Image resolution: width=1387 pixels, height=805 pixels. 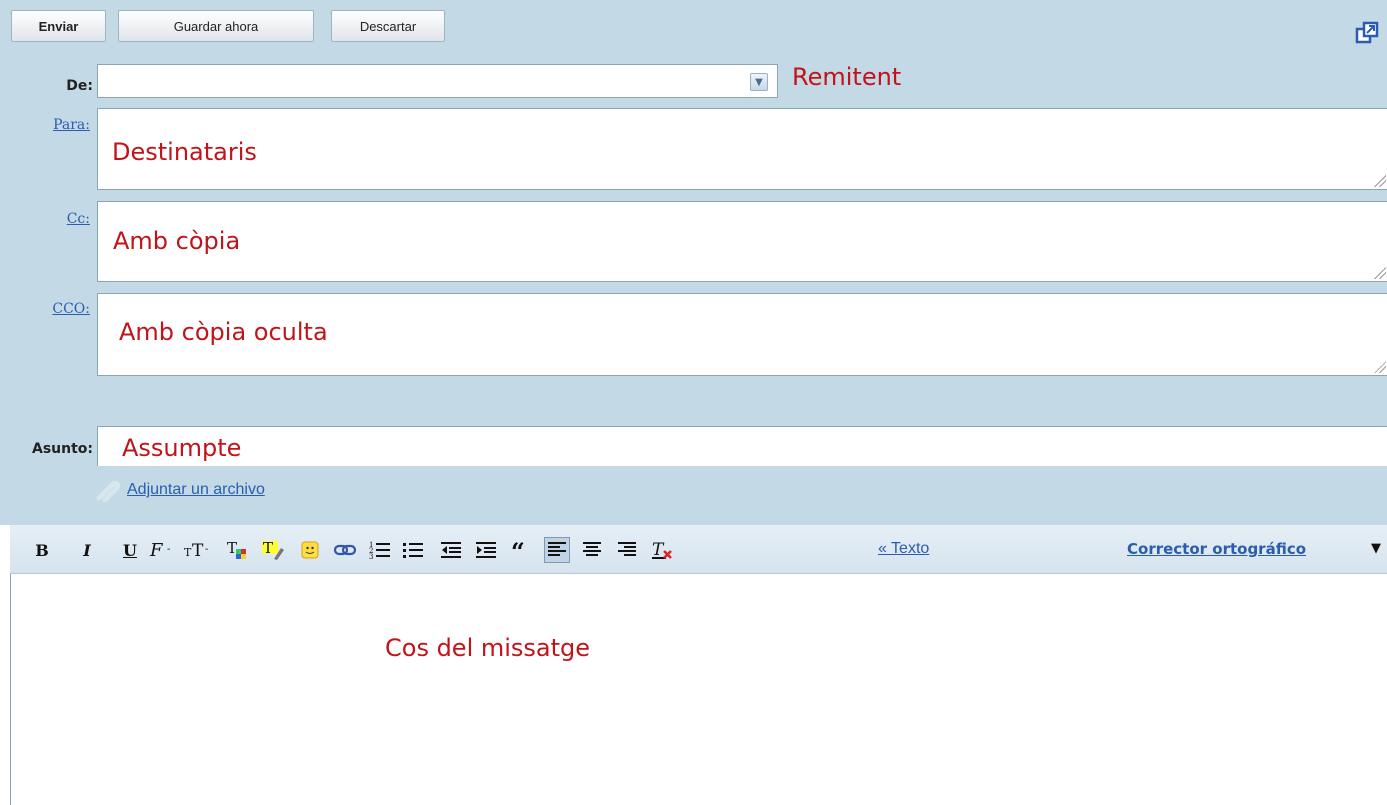 What do you see at coordinates (413, 550) in the screenshot?
I see `bullet-list-icon` at bounding box center [413, 550].